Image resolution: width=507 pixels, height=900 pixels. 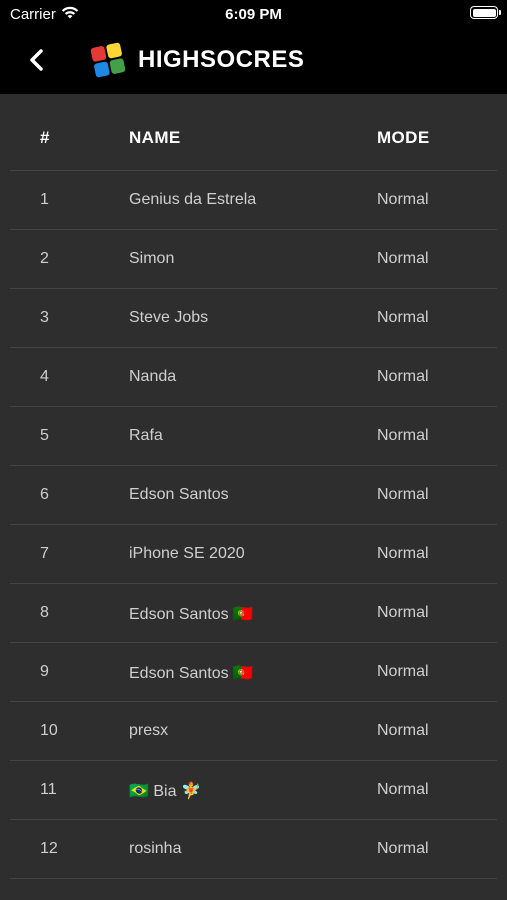 I want to click on table-row: 7 iPhone SE 2020 Normal, so click(x=253, y=554).